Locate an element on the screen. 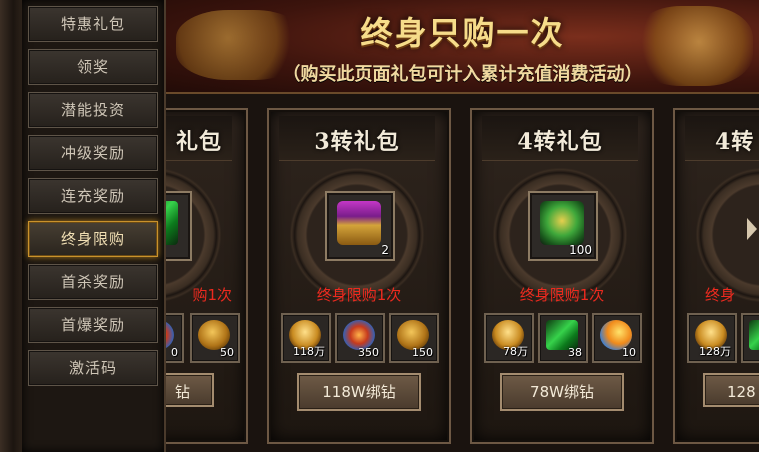 The width and height of the screenshot is (759, 452). card-header: 4转礼包 is located at coordinates (560, 138).